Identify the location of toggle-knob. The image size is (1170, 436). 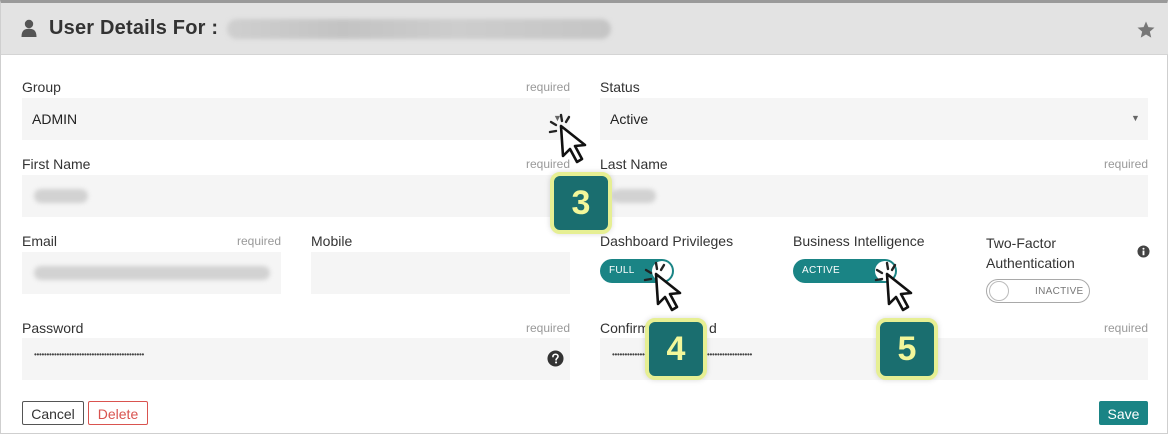
(999, 291).